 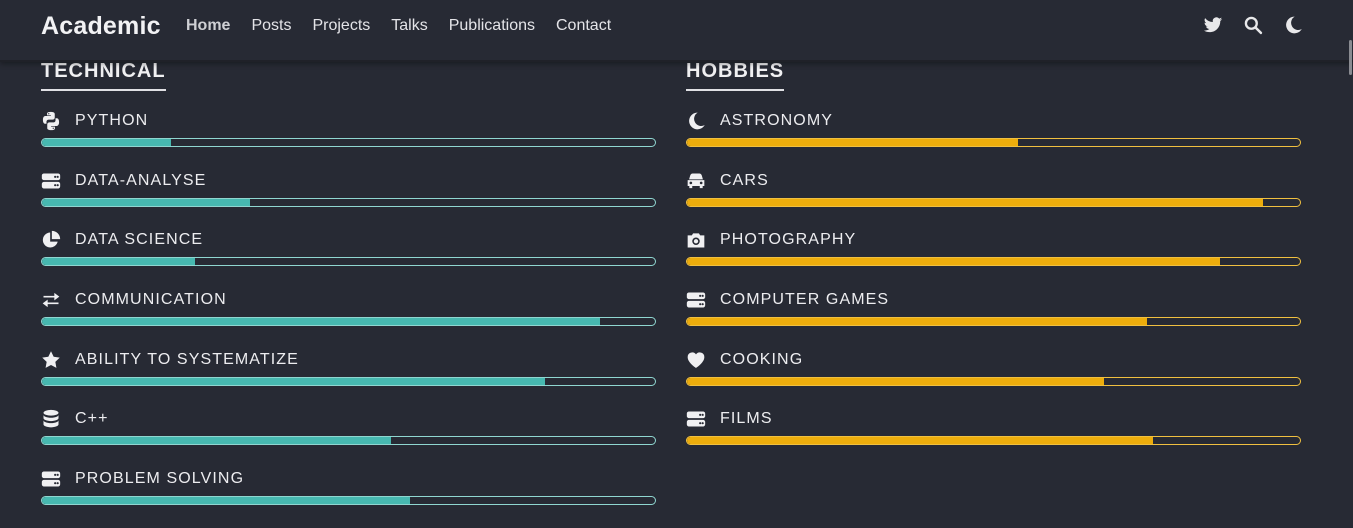 I want to click on skill-label: COMPUTER GAMES, so click(x=805, y=300).